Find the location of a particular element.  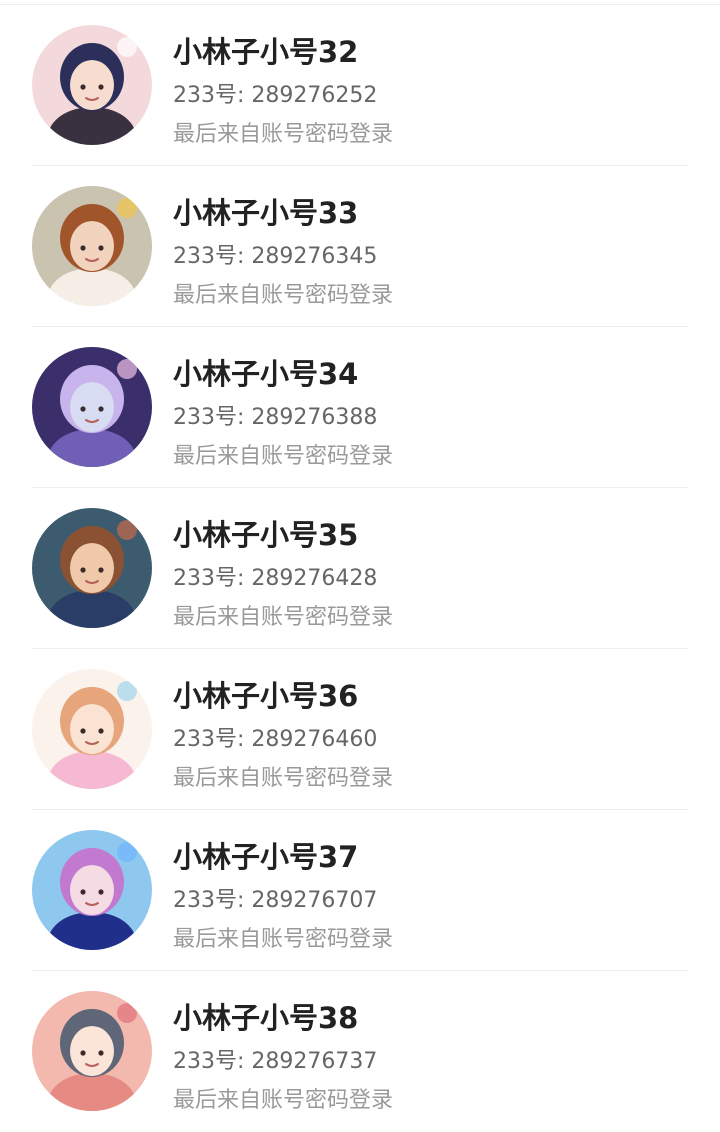

account-list-item: 小林子小号36 233号: 289276460 最后来自账号密码登录 is located at coordinates (360, 729).